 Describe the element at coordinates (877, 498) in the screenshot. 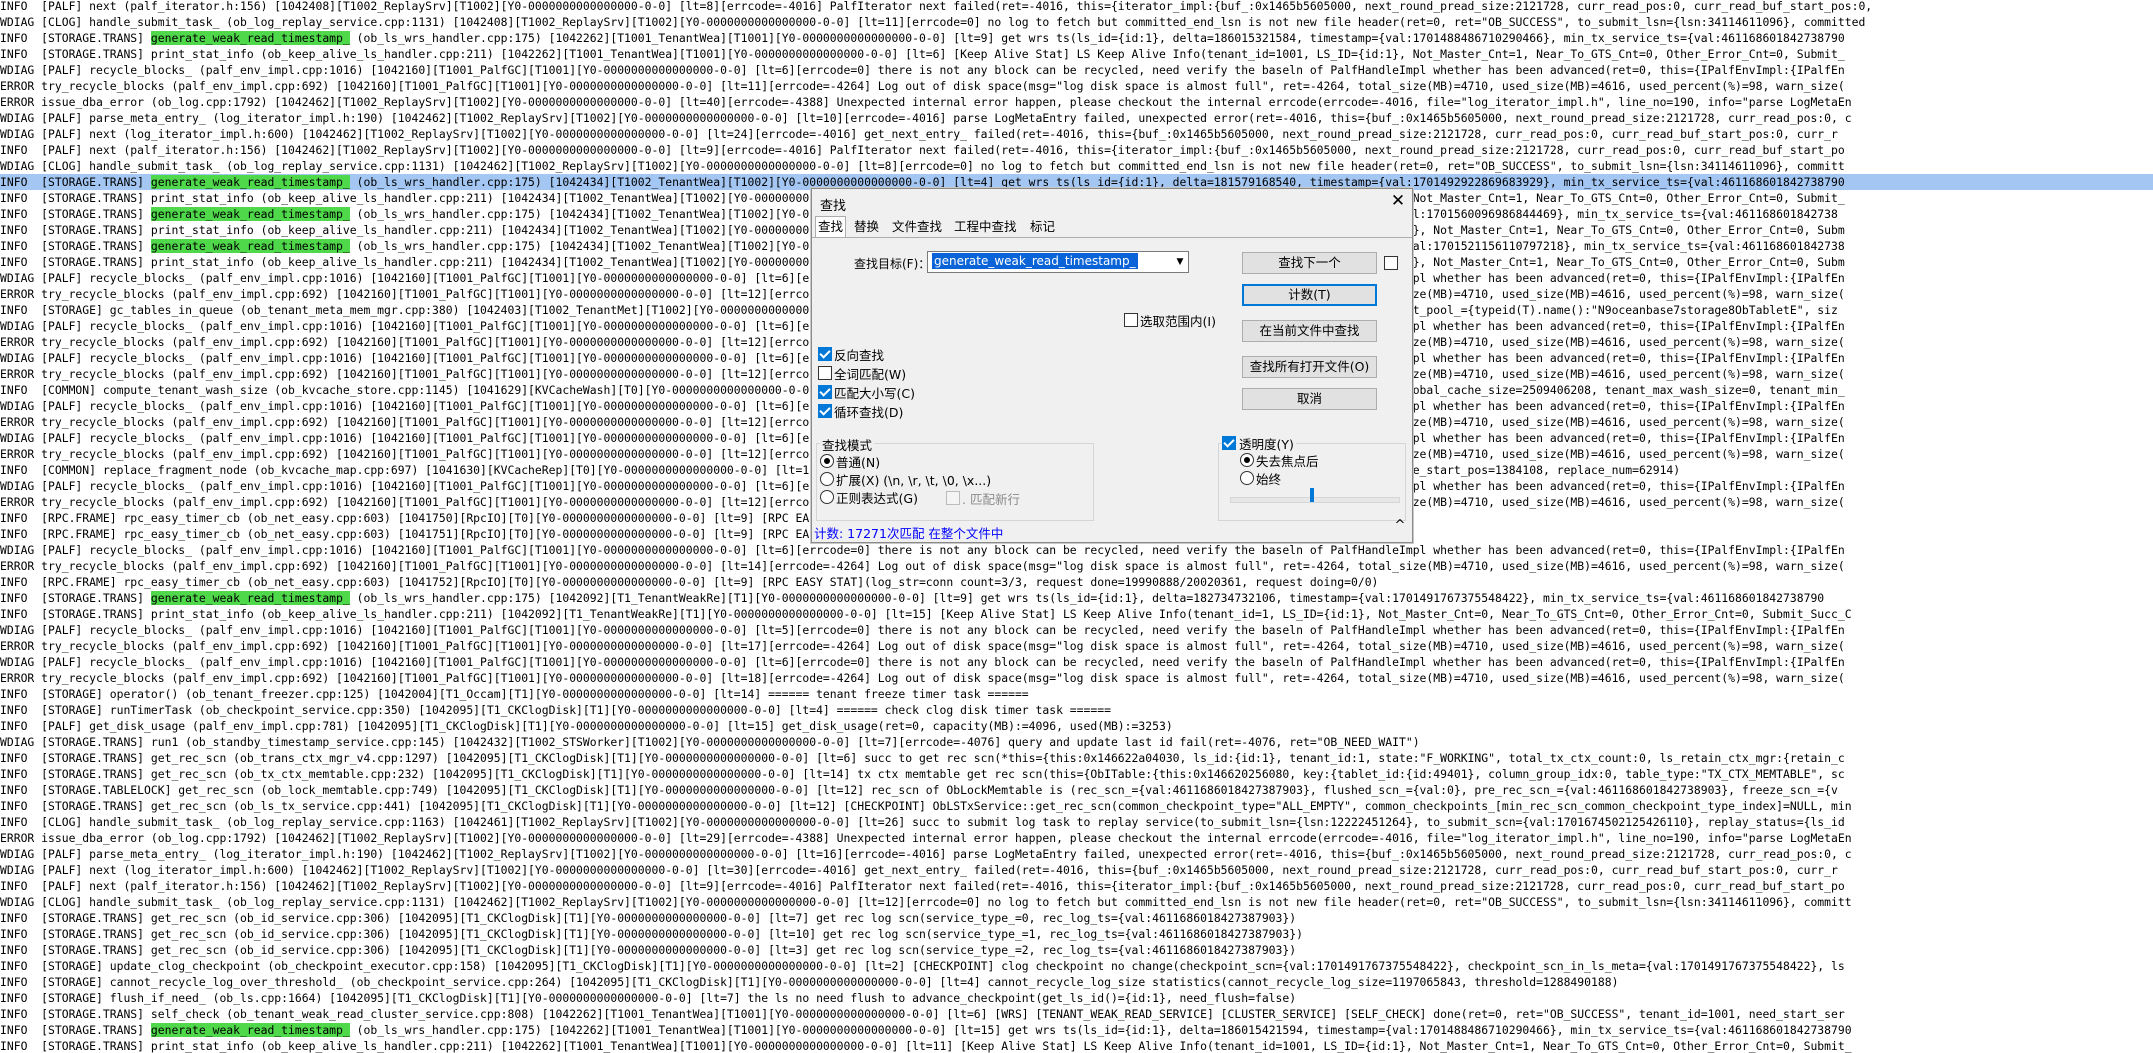

I see `mode-regex-label: 正则表达式(G)` at that location.